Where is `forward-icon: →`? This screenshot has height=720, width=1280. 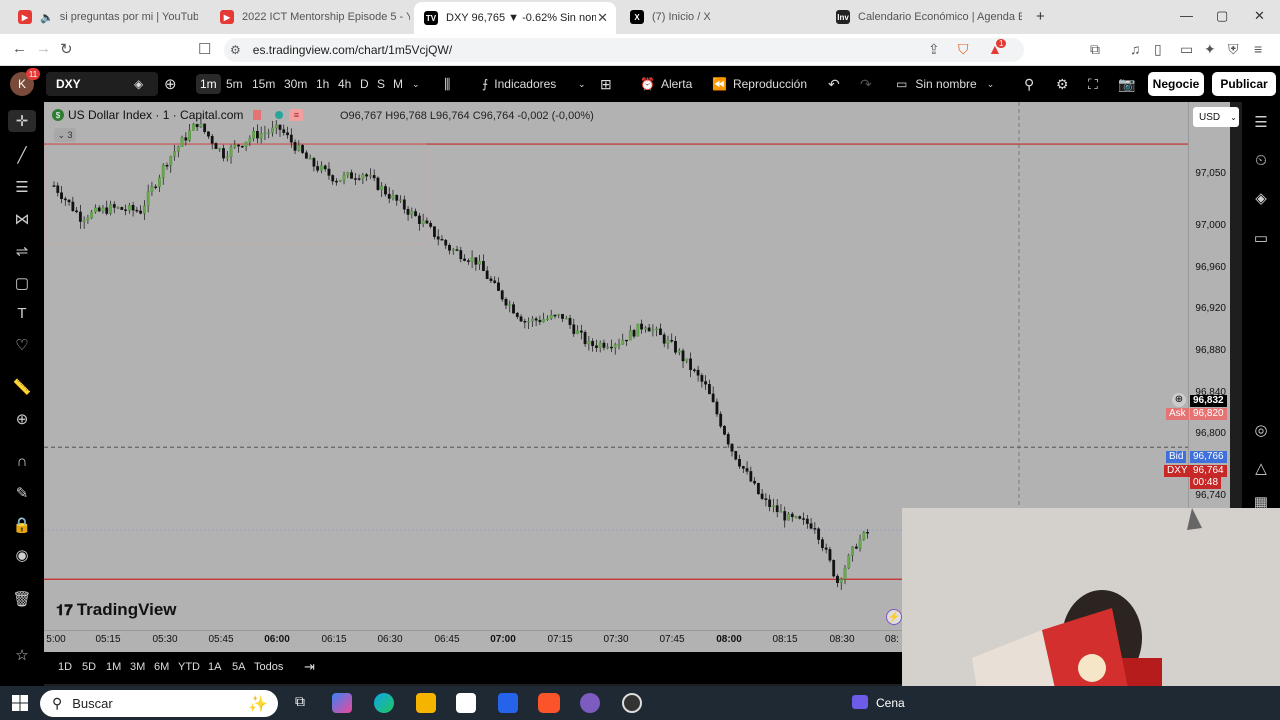
forward-icon: → is located at coordinates (43, 48).